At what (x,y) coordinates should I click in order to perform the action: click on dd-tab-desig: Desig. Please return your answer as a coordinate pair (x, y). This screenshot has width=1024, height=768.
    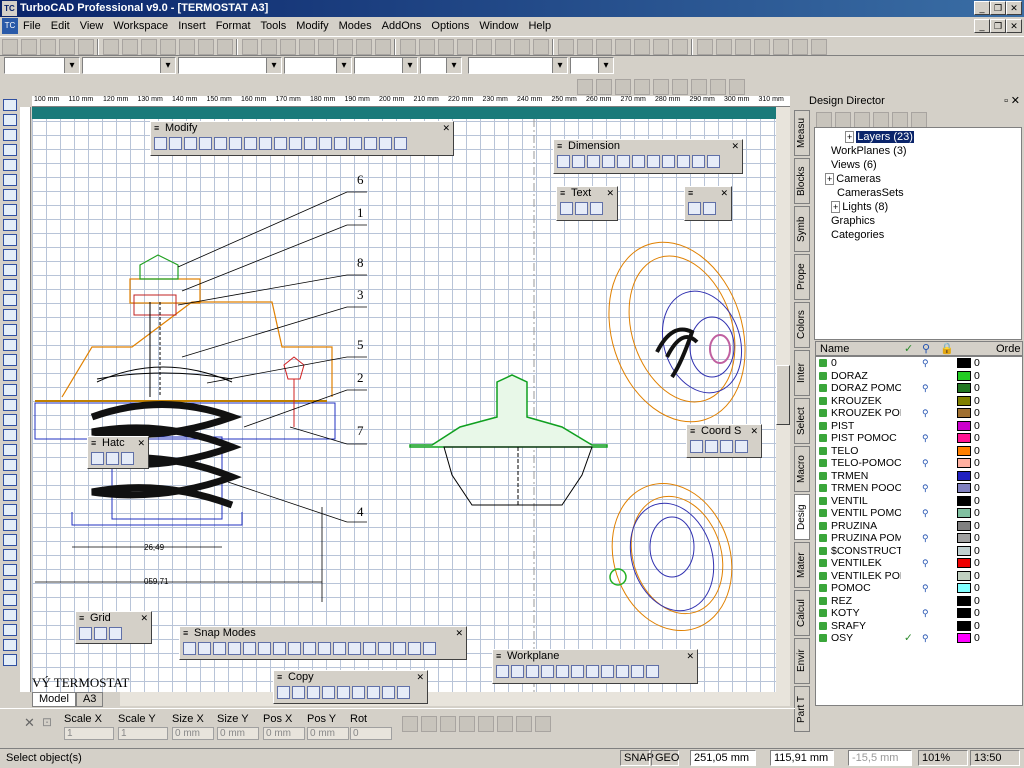
    Looking at the image, I should click on (802, 517).